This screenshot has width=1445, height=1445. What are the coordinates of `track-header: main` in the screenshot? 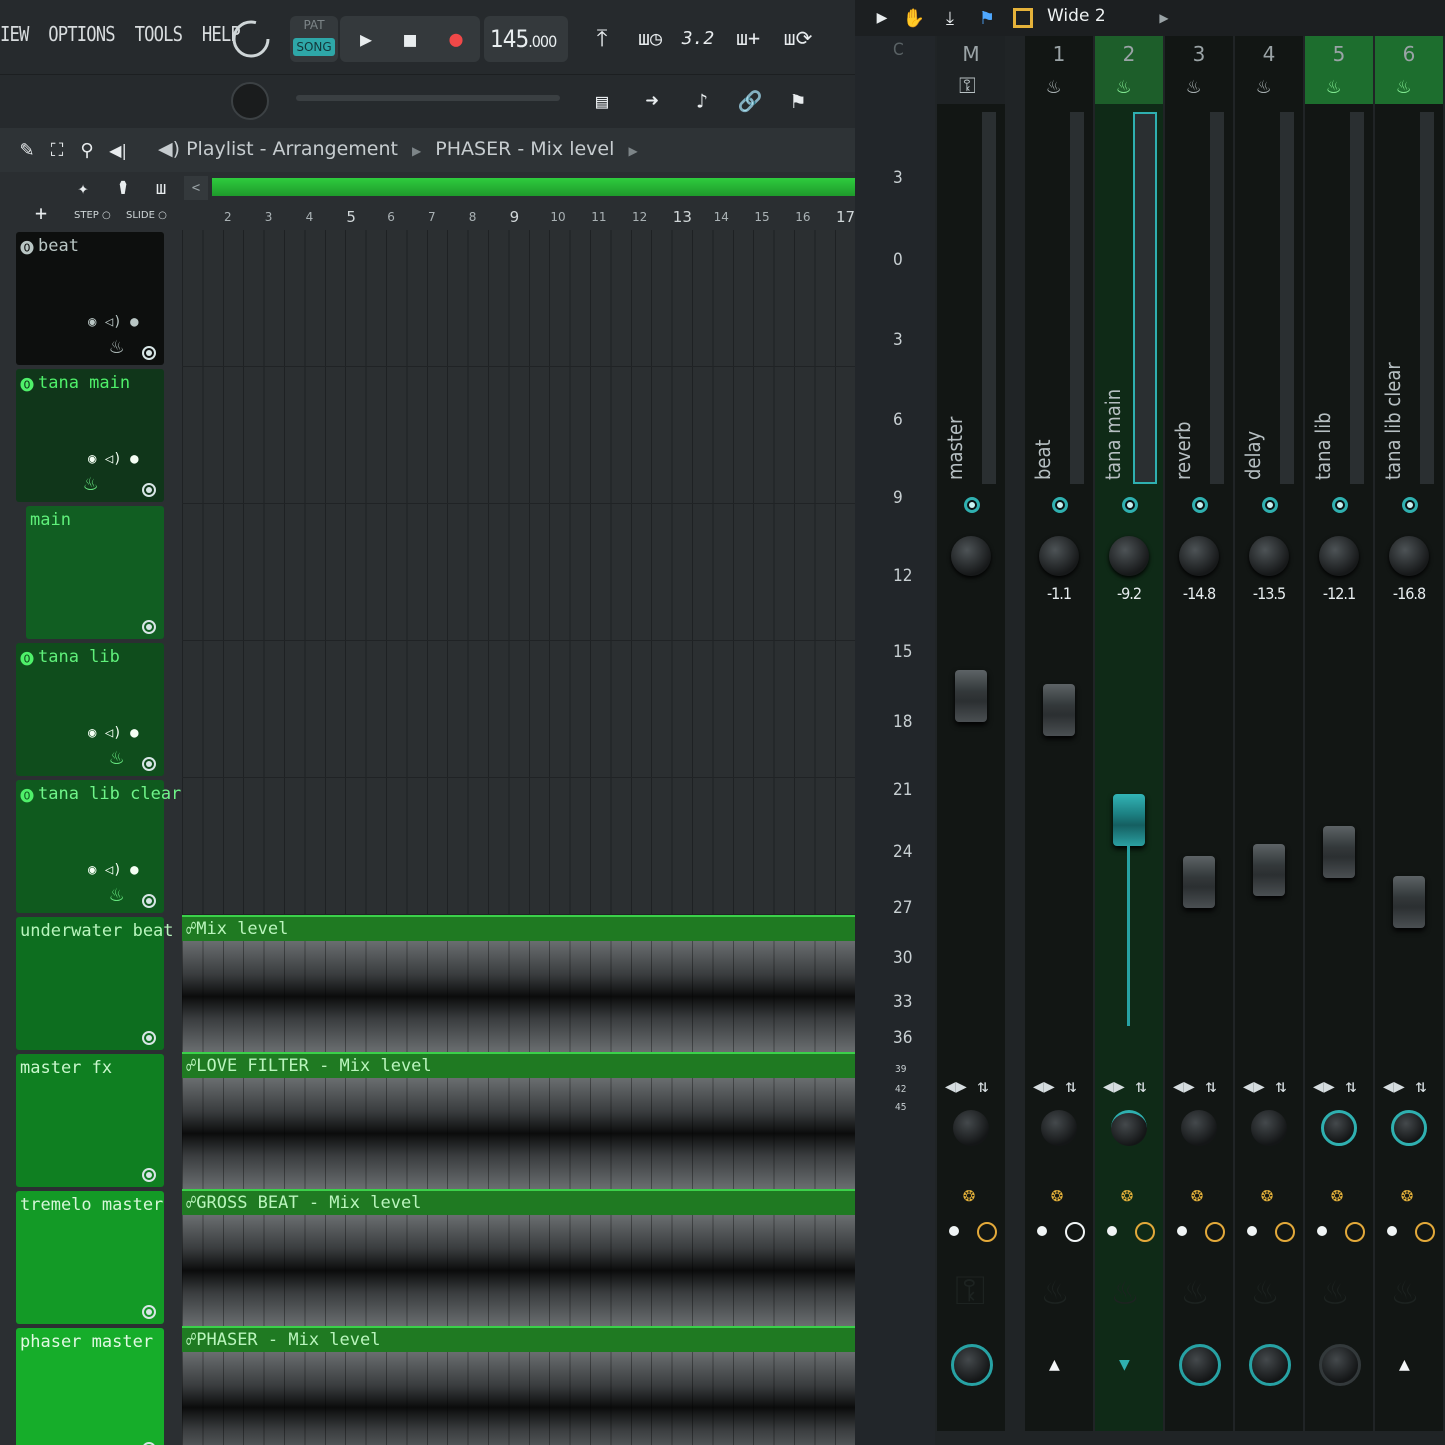 It's located at (95, 572).